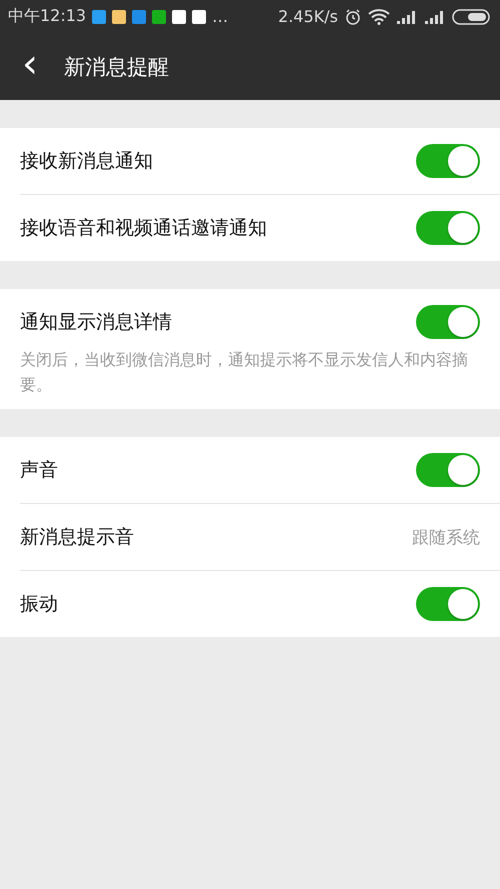  I want to click on wifi-icon, so click(379, 16).